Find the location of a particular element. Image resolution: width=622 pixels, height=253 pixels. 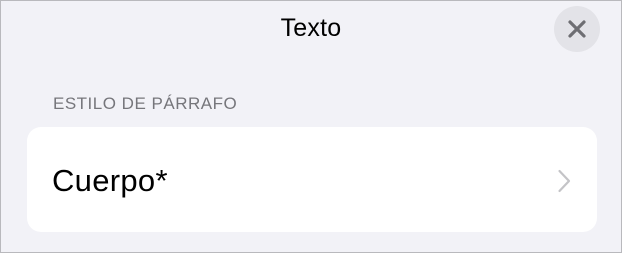

chevron-right-icon is located at coordinates (564, 181).